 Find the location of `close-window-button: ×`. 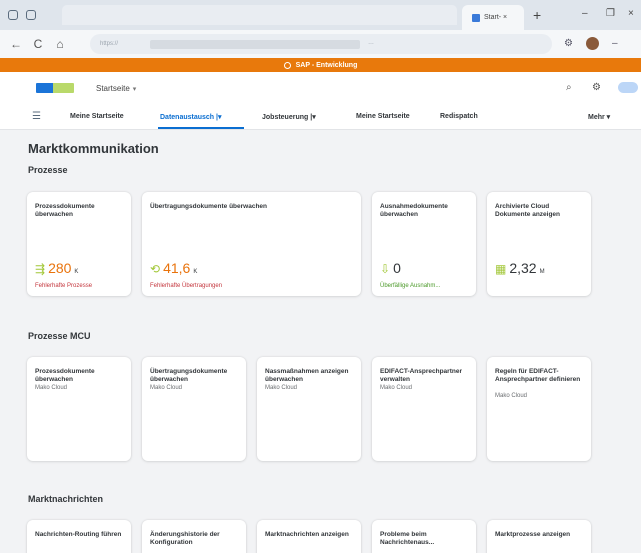

close-window-button: × is located at coordinates (631, 13).